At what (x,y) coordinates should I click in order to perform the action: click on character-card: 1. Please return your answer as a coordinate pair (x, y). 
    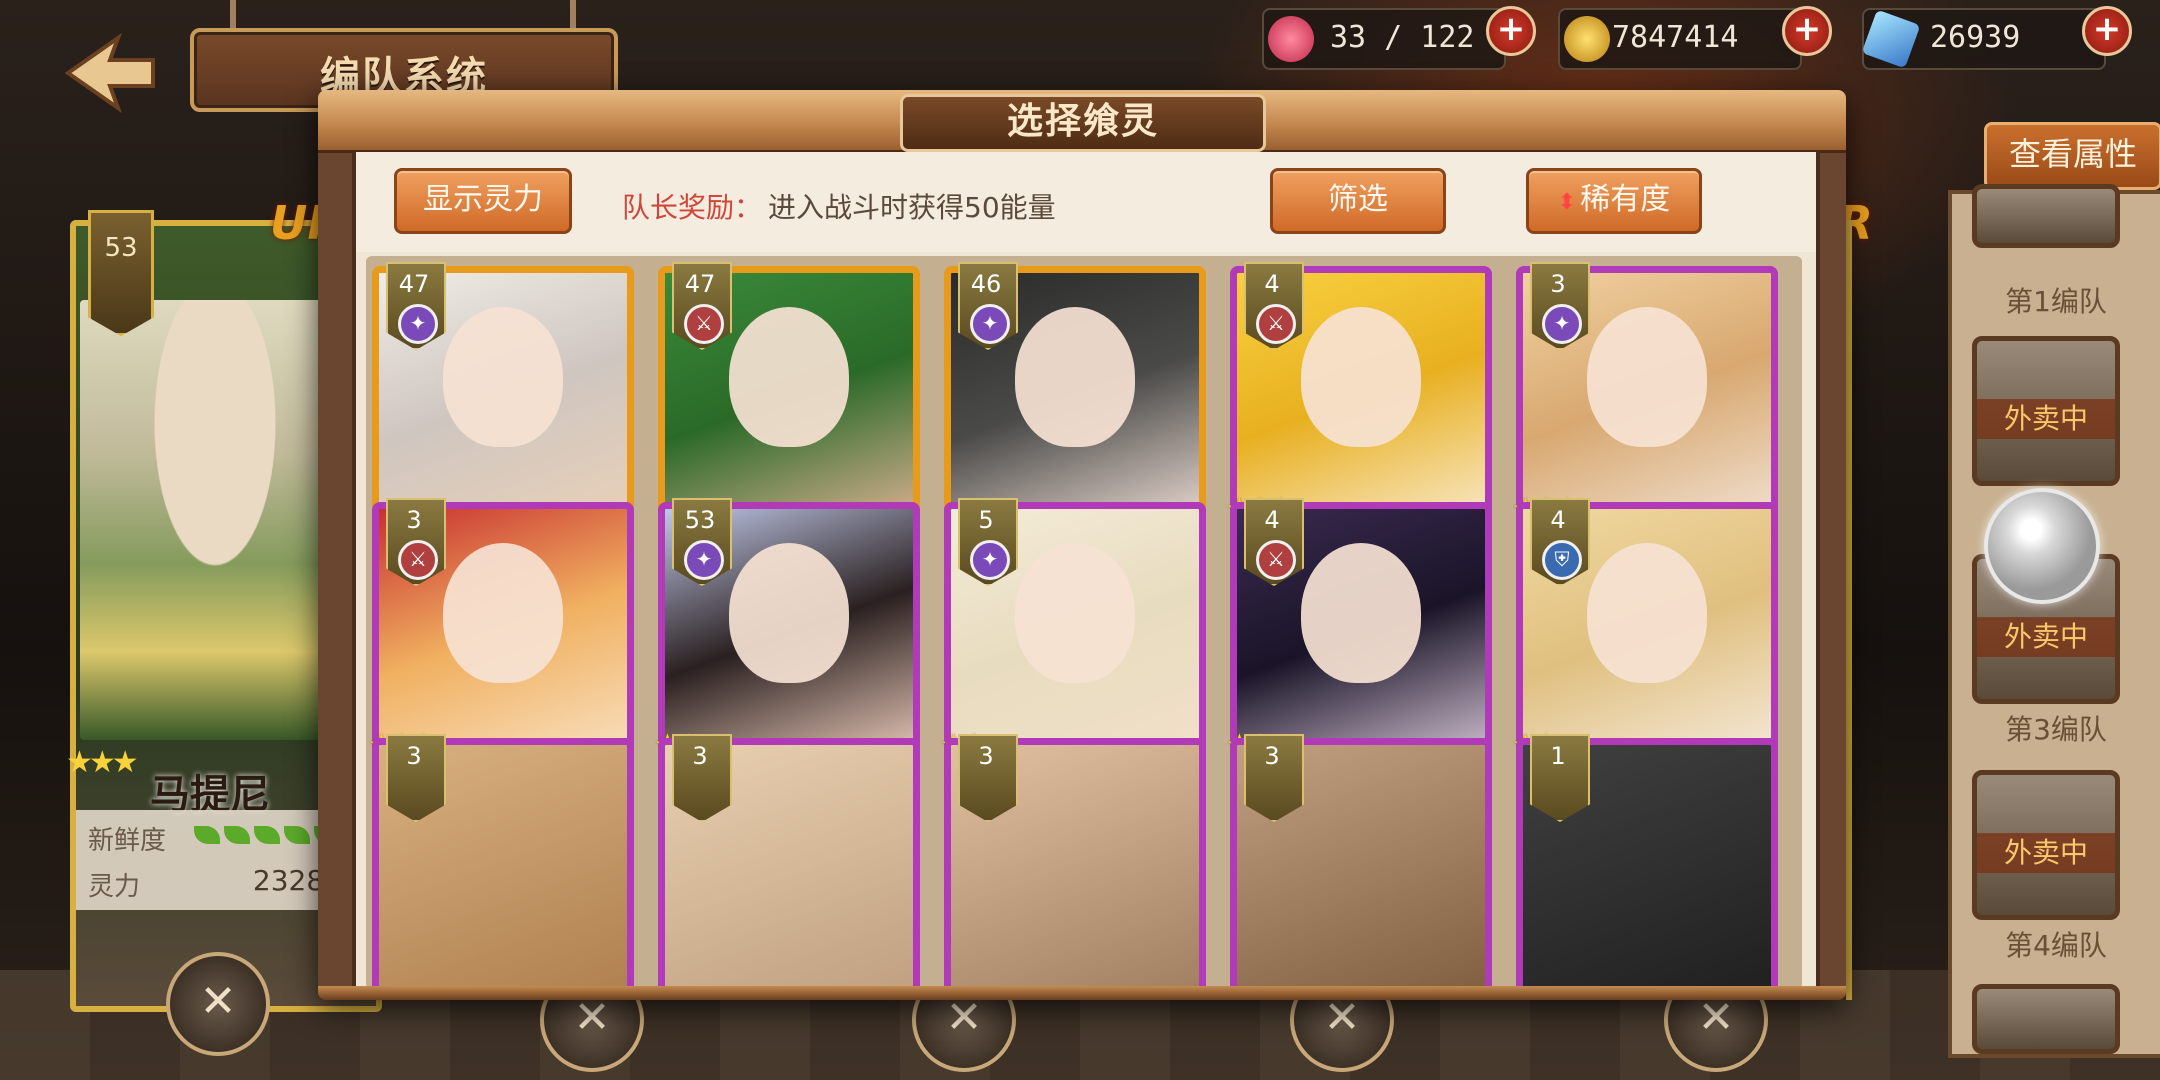
    Looking at the image, I should click on (1647, 862).